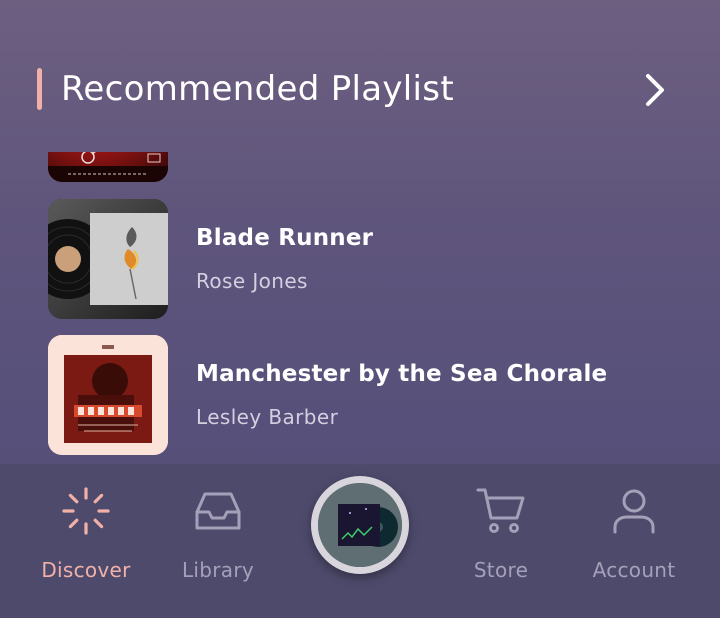  I want to click on chevron-right-icon, so click(656, 90).